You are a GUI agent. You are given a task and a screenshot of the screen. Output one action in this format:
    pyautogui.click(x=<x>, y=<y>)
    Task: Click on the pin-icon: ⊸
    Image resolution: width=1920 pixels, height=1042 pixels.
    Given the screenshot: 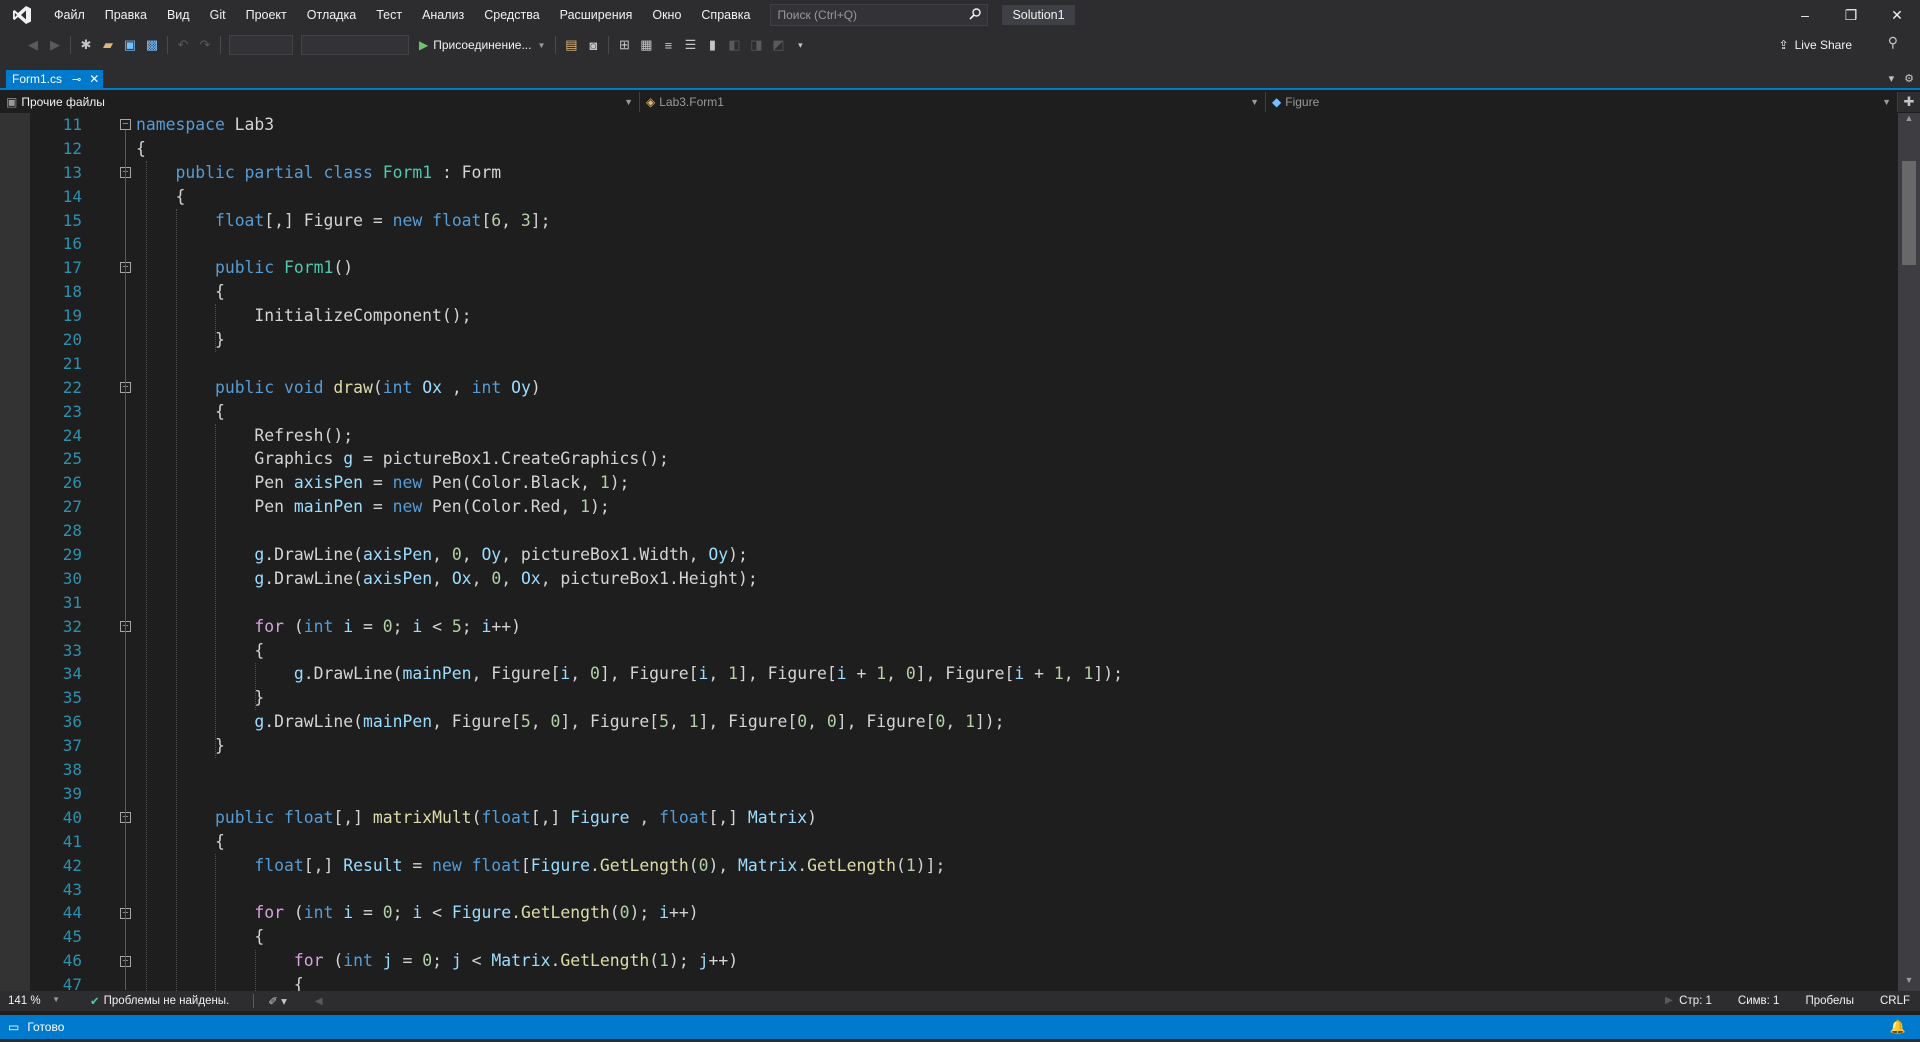 What is the action you would take?
    pyautogui.click(x=76, y=79)
    